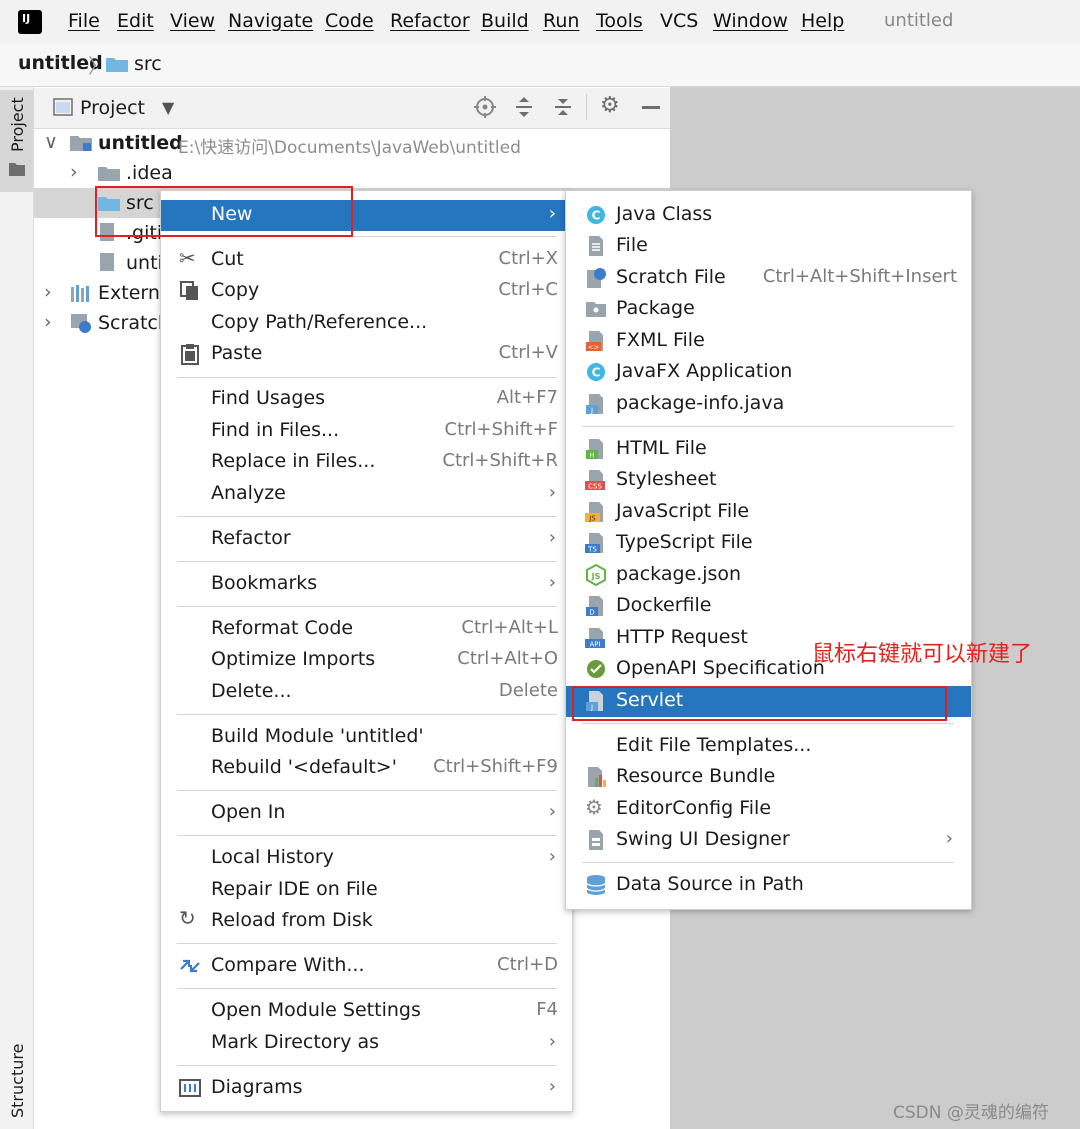 Image resolution: width=1080 pixels, height=1129 pixels. I want to click on svg-text: API, so click(594, 645).